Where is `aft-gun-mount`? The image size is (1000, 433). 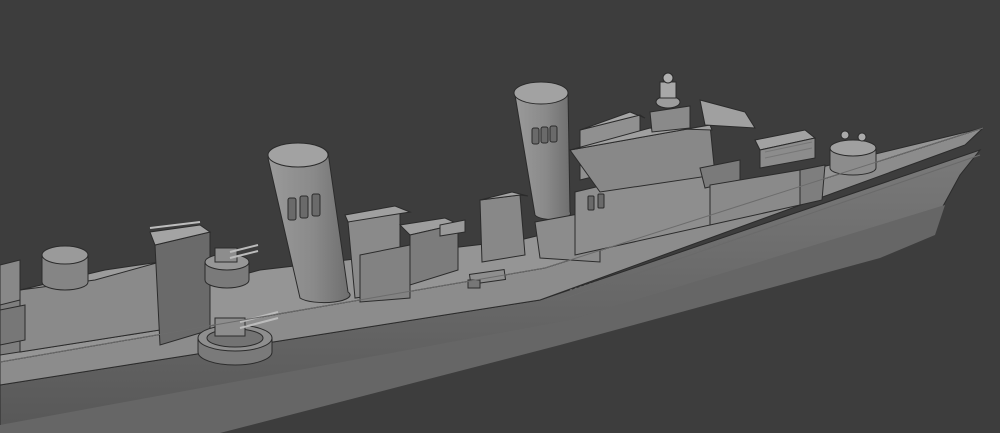 aft-gun-mount is located at coordinates (65, 268).